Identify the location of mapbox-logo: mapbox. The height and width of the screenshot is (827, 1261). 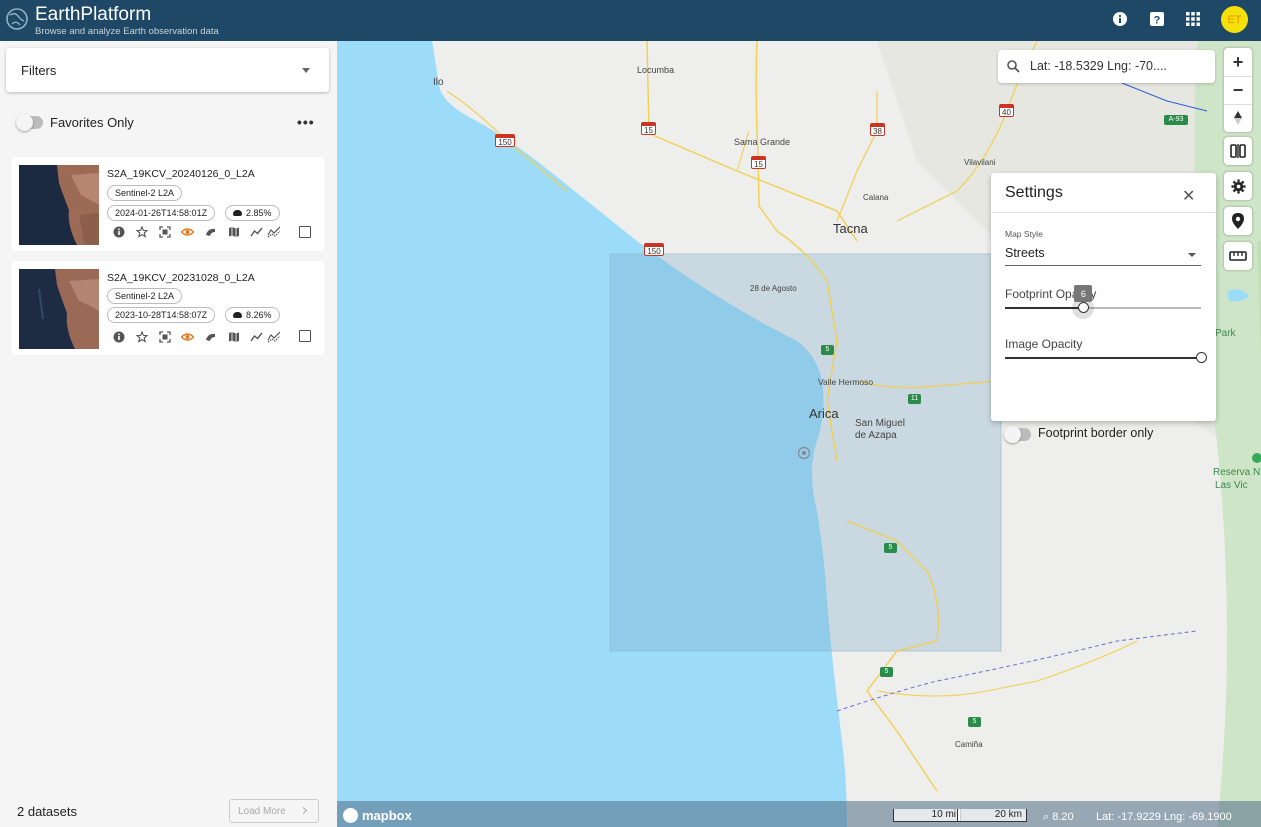
(377, 815).